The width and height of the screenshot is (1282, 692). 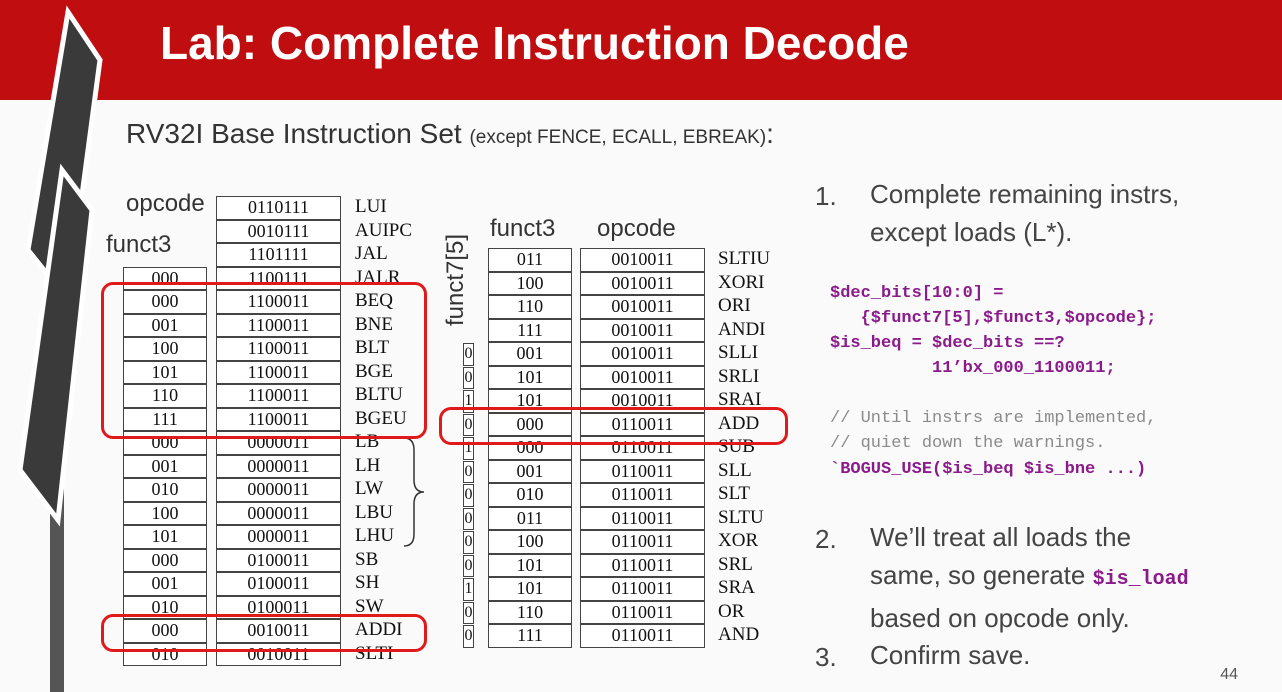 What do you see at coordinates (1000, 618) in the screenshot?
I see `step-2-line3: based on opcode only.` at bounding box center [1000, 618].